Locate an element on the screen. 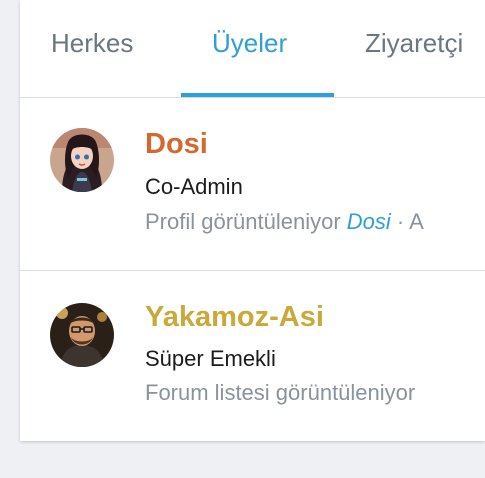 This screenshot has height=478, width=485. avatar-yakamoz-icon is located at coordinates (82, 335).